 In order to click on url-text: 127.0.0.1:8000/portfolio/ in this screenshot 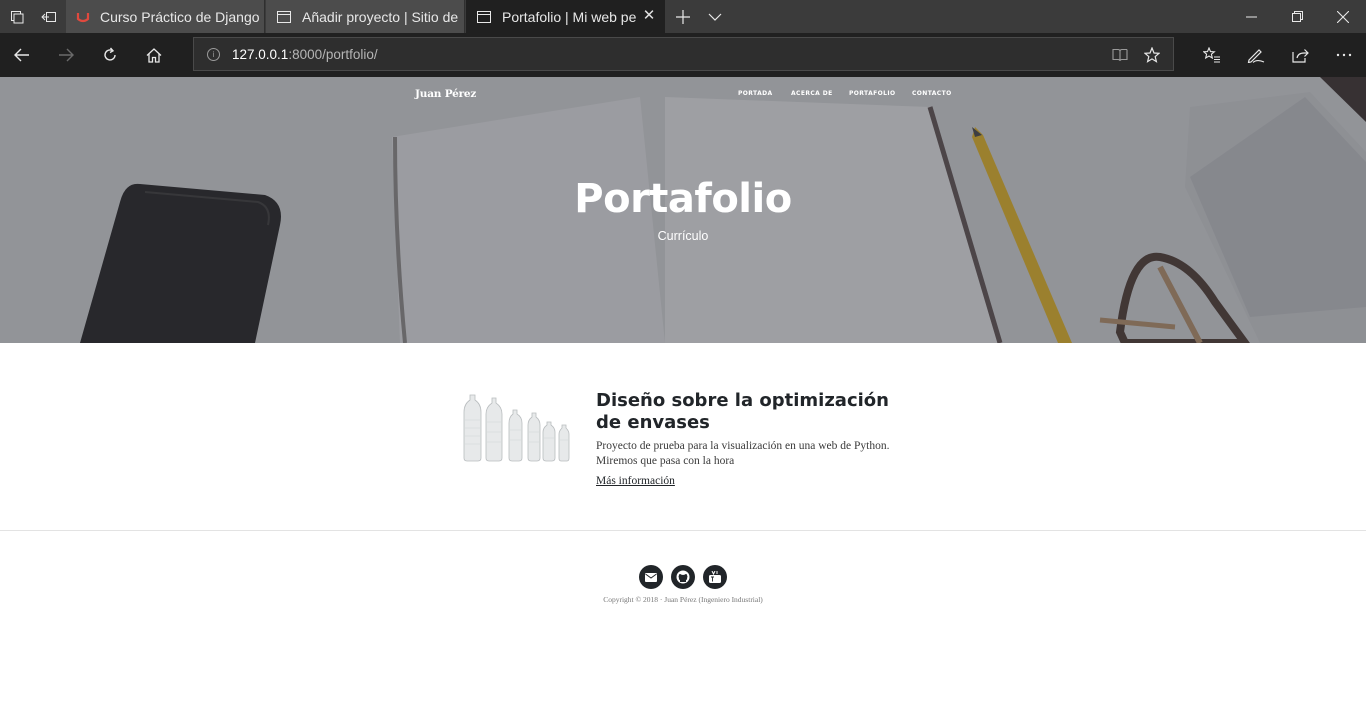, I will do `click(305, 54)`.